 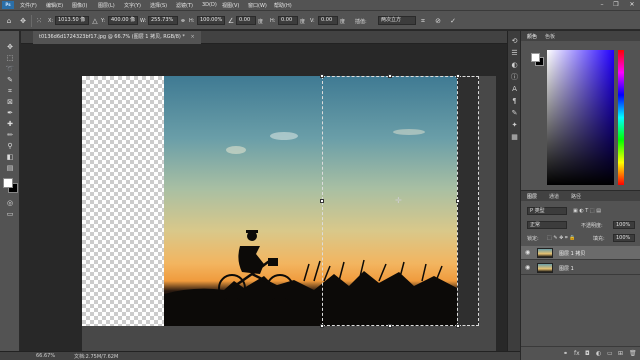 I want to click on menu-layer: 图层(L), so click(x=106, y=5).